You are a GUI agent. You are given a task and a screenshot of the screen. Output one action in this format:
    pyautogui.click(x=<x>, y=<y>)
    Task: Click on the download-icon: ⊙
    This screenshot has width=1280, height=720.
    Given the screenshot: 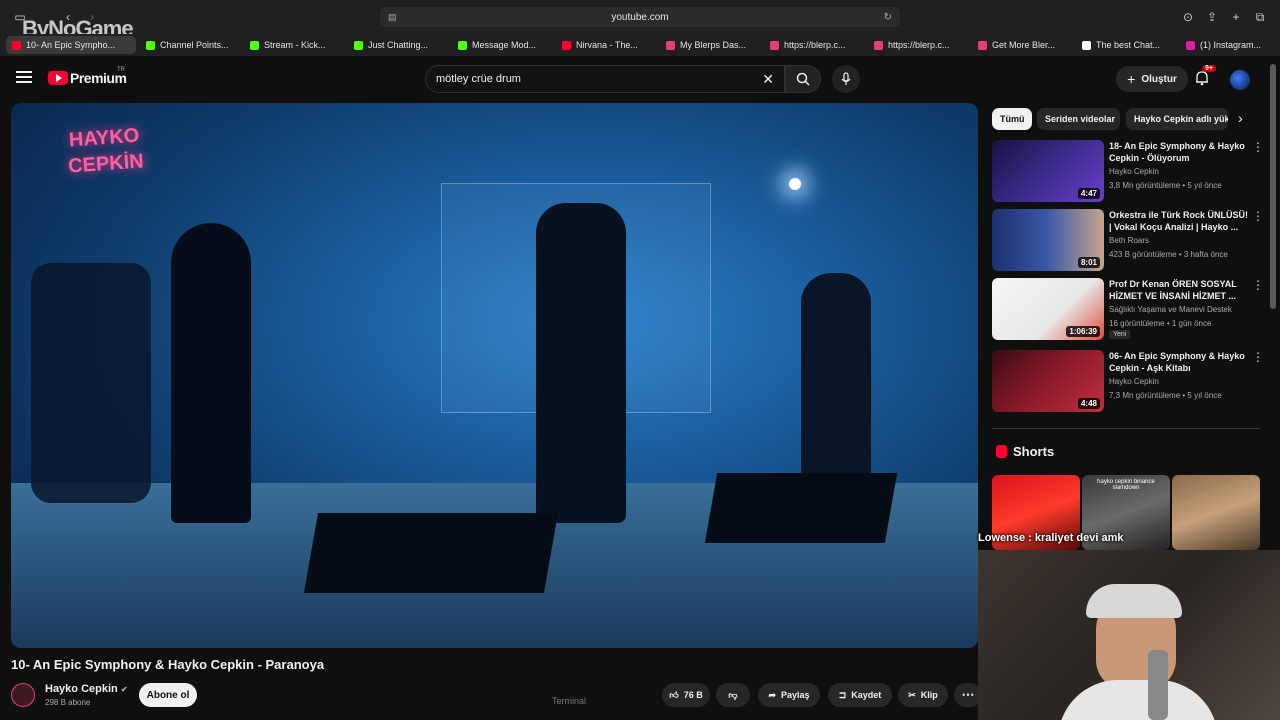 What is the action you would take?
    pyautogui.click(x=1188, y=17)
    